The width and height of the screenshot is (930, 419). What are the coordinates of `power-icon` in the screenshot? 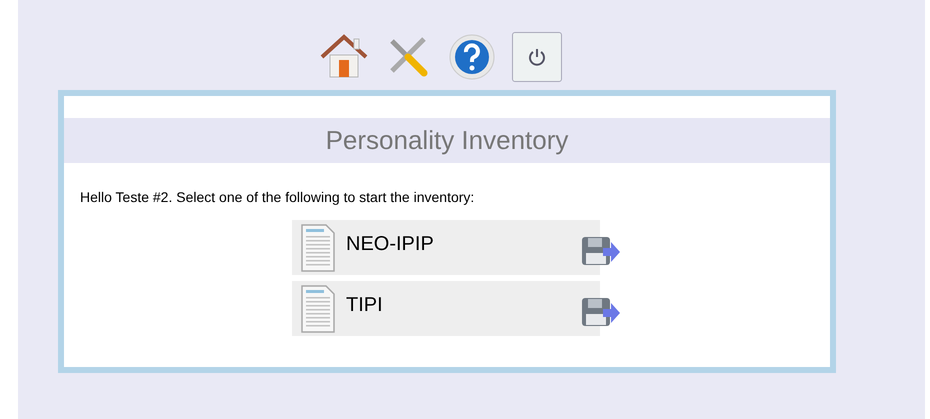 It's located at (537, 57).